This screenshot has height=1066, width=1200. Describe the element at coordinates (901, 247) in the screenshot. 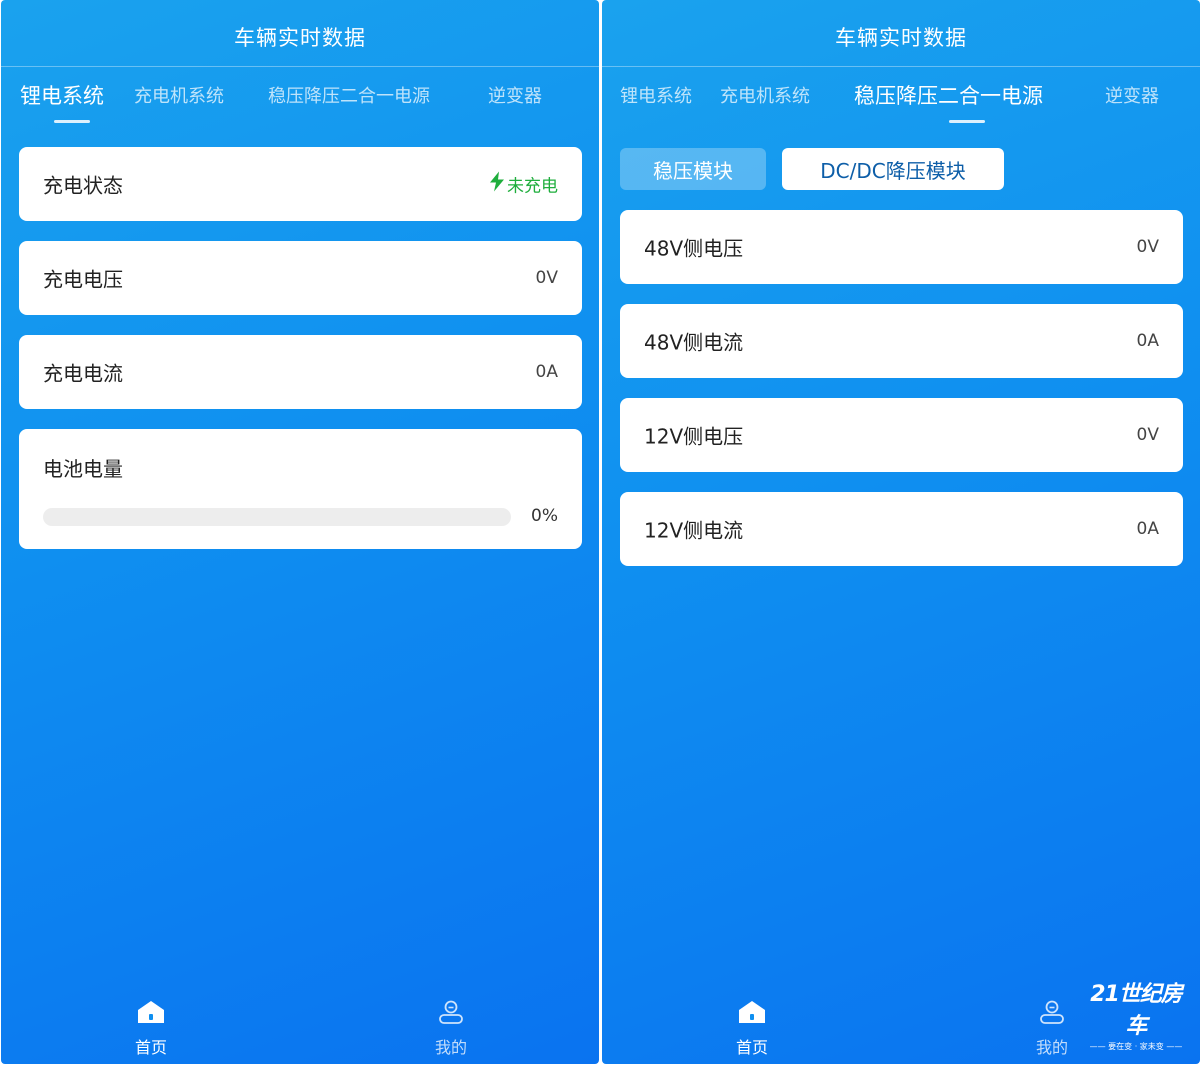

I see `data-row-card: 48V侧电压 0V` at that location.